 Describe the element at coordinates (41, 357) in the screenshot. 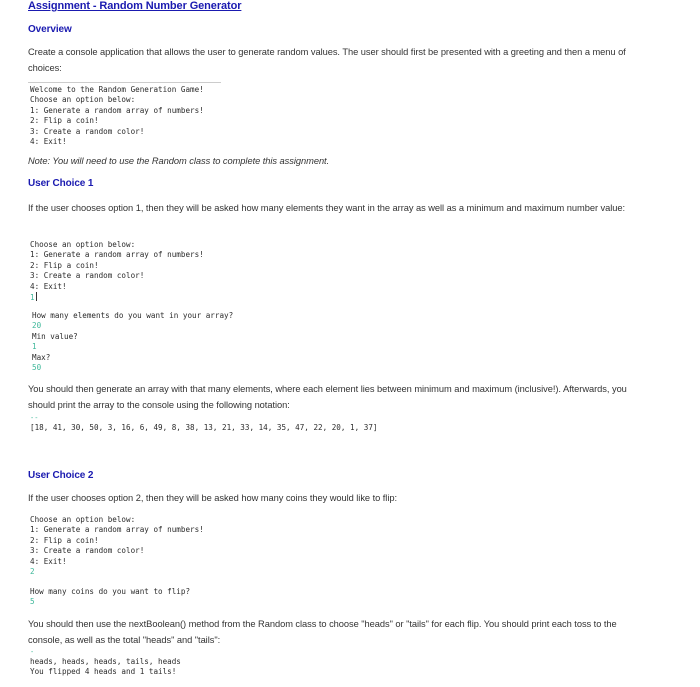

I see `prompt-max: Max?` at that location.